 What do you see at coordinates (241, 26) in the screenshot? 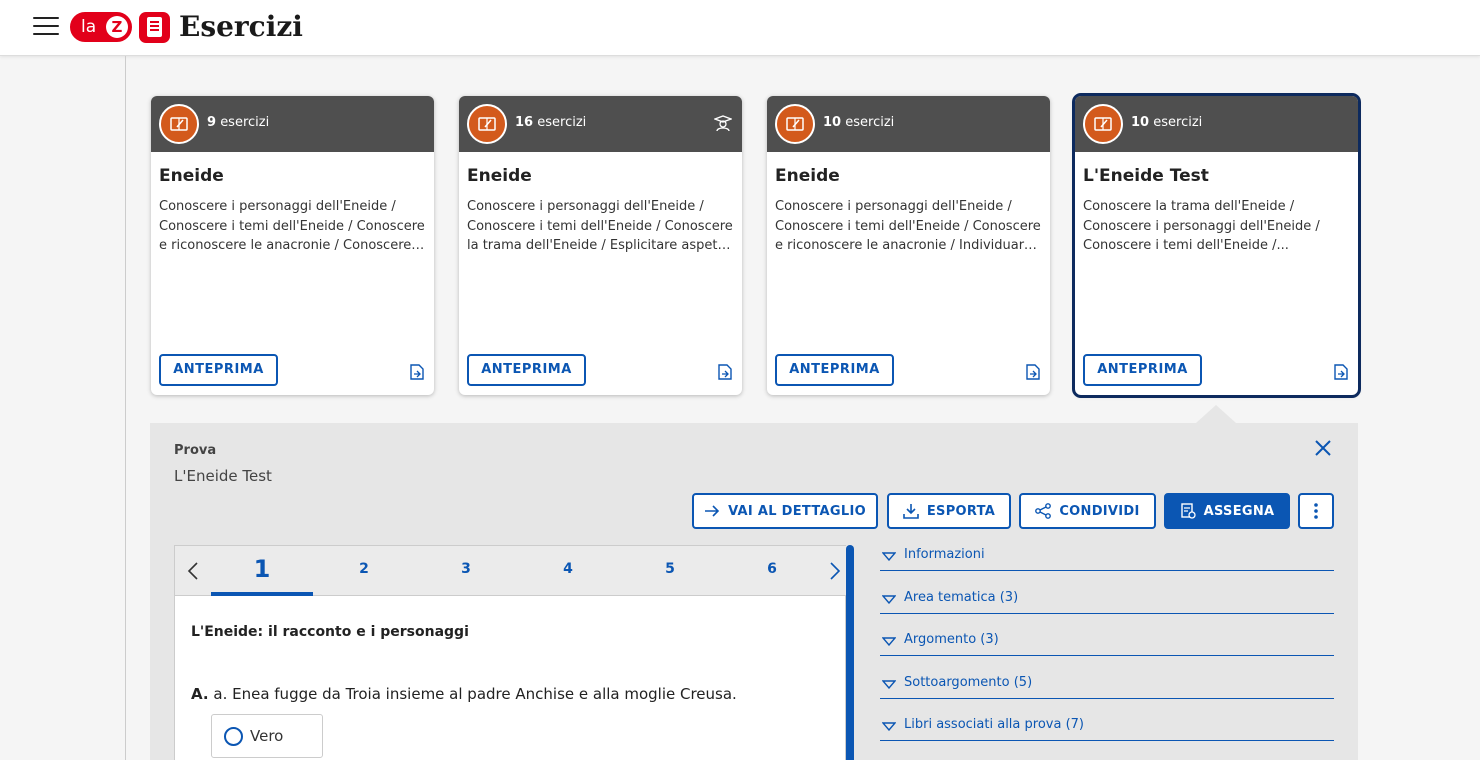
I see `app-title: Esercizi` at bounding box center [241, 26].